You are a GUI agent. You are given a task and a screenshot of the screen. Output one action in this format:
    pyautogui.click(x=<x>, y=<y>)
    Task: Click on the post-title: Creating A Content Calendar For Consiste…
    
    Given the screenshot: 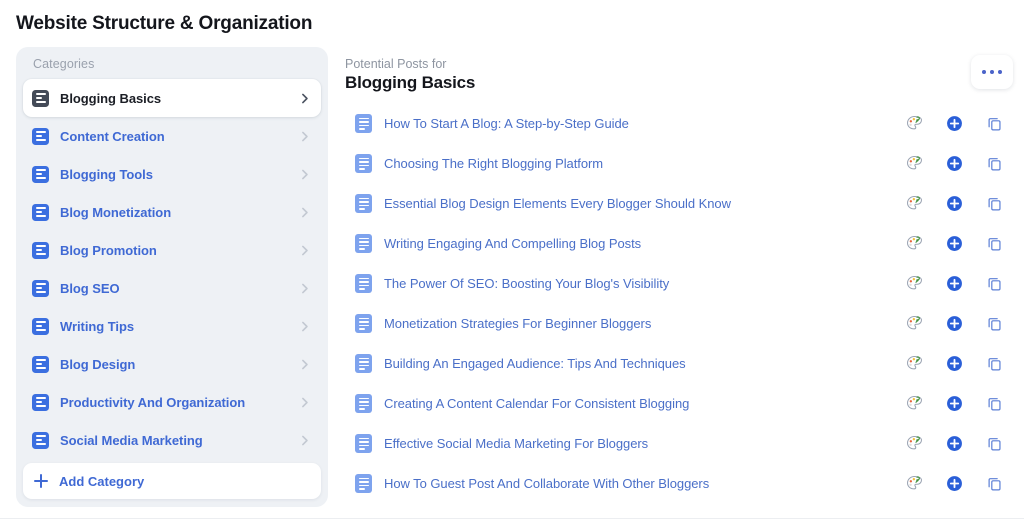 What is the action you would take?
    pyautogui.click(x=536, y=403)
    